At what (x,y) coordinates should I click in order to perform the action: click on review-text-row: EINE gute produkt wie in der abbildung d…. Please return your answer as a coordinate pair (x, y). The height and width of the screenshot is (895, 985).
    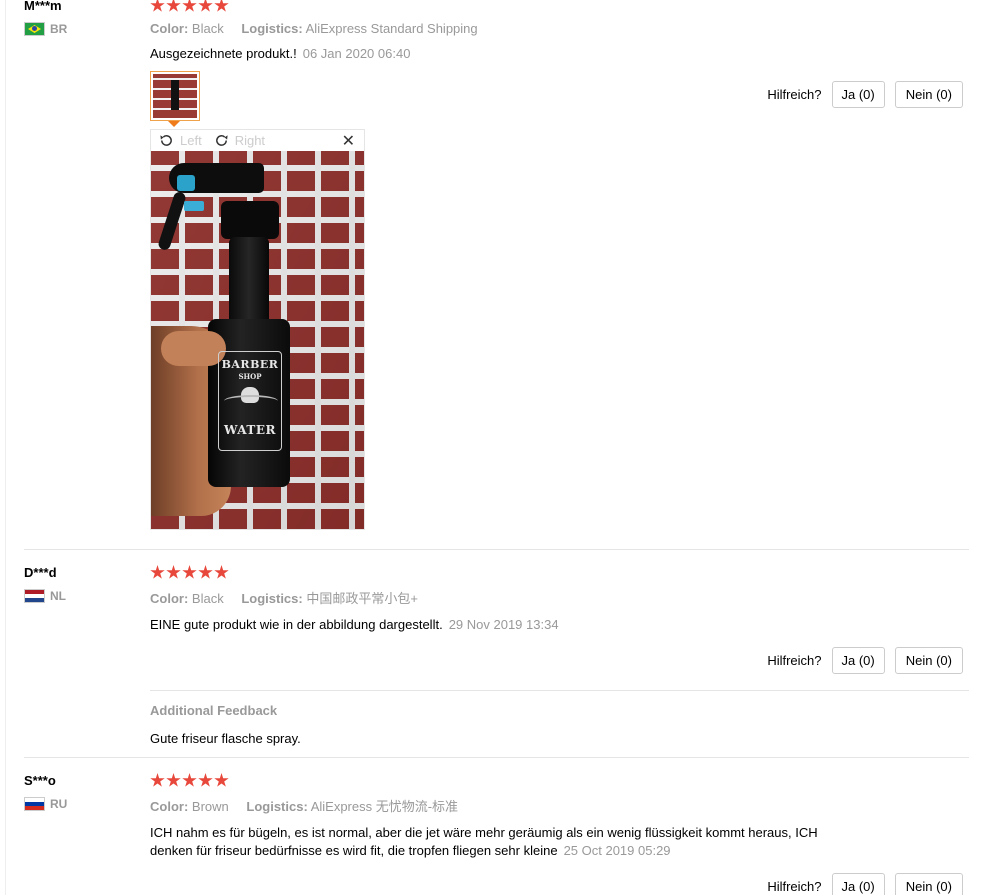
    Looking at the image, I should click on (559, 625).